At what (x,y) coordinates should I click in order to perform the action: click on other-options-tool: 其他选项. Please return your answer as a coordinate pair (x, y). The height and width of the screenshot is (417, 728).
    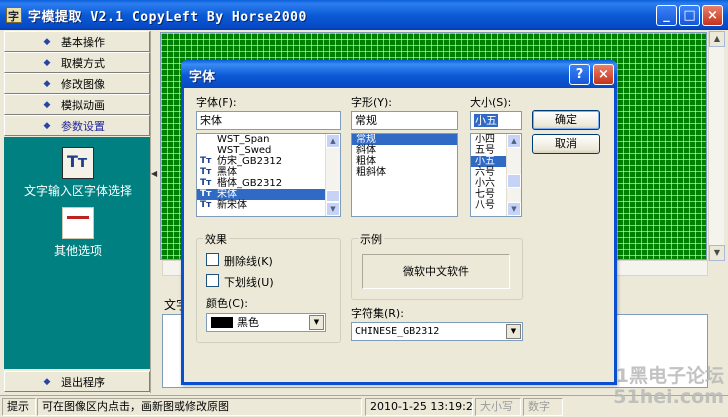
    Looking at the image, I should click on (78, 233).